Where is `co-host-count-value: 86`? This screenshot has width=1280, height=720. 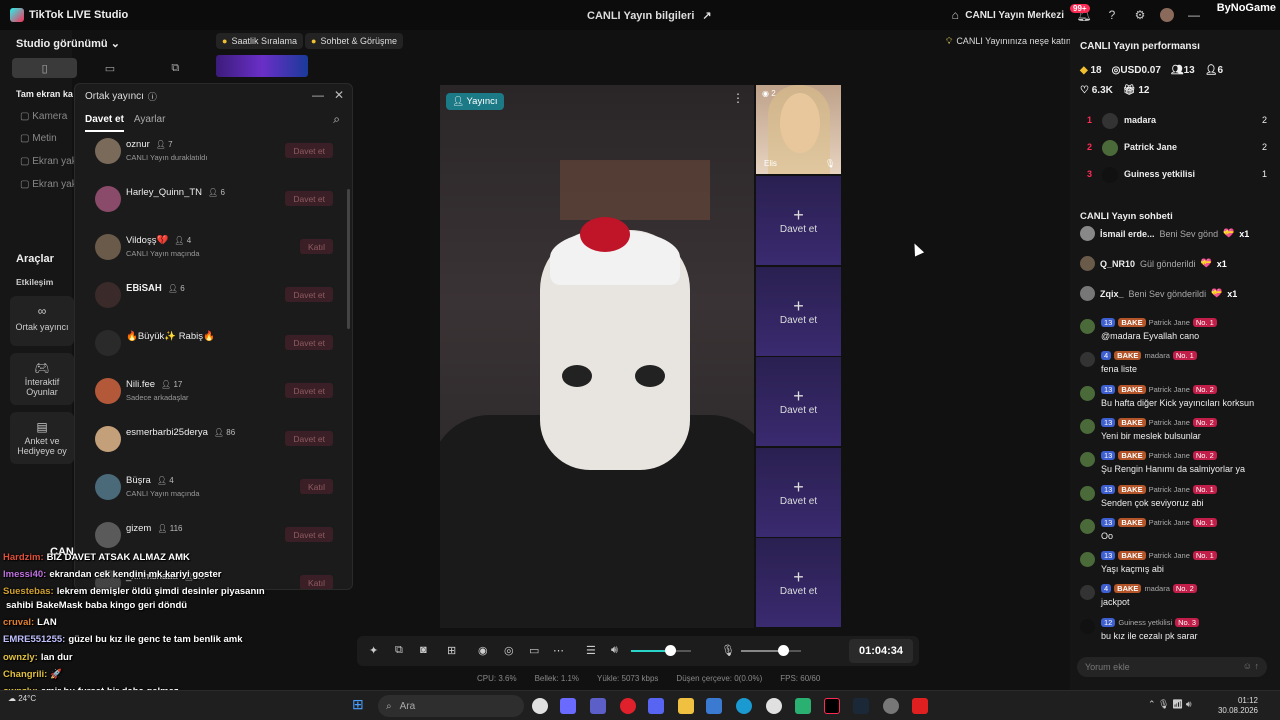
co-host-count-value: 86 is located at coordinates (231, 432).